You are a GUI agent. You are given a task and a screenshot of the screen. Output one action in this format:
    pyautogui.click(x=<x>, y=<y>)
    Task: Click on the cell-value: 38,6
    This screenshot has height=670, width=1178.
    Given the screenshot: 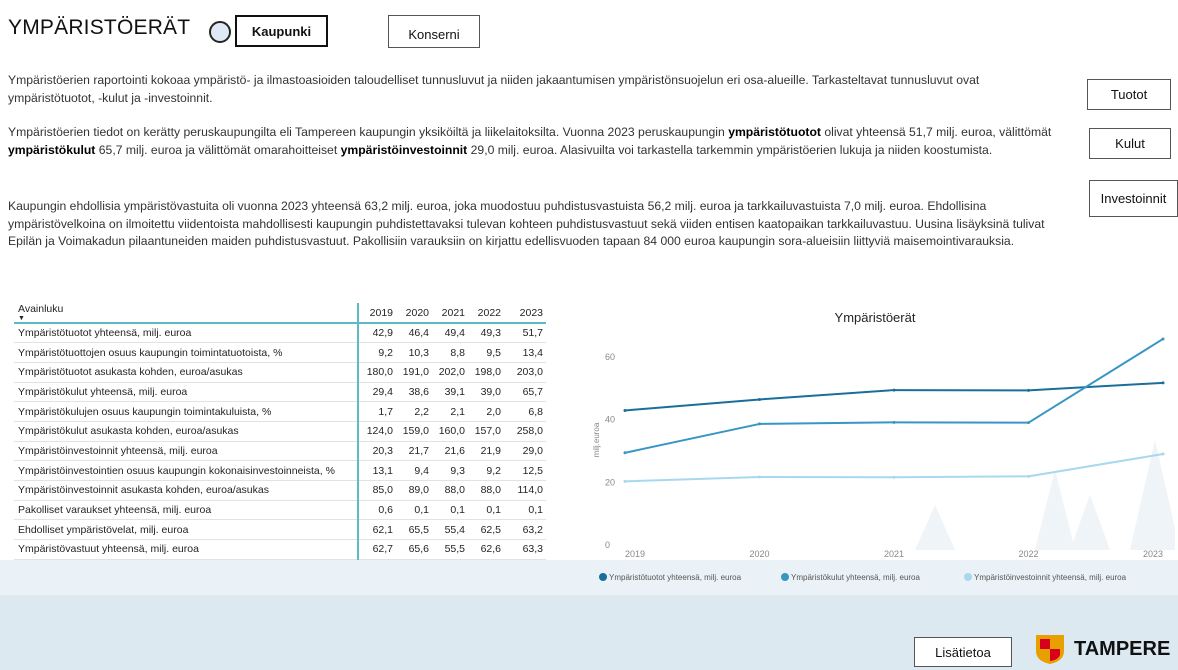 What is the action you would take?
    pyautogui.click(x=414, y=392)
    